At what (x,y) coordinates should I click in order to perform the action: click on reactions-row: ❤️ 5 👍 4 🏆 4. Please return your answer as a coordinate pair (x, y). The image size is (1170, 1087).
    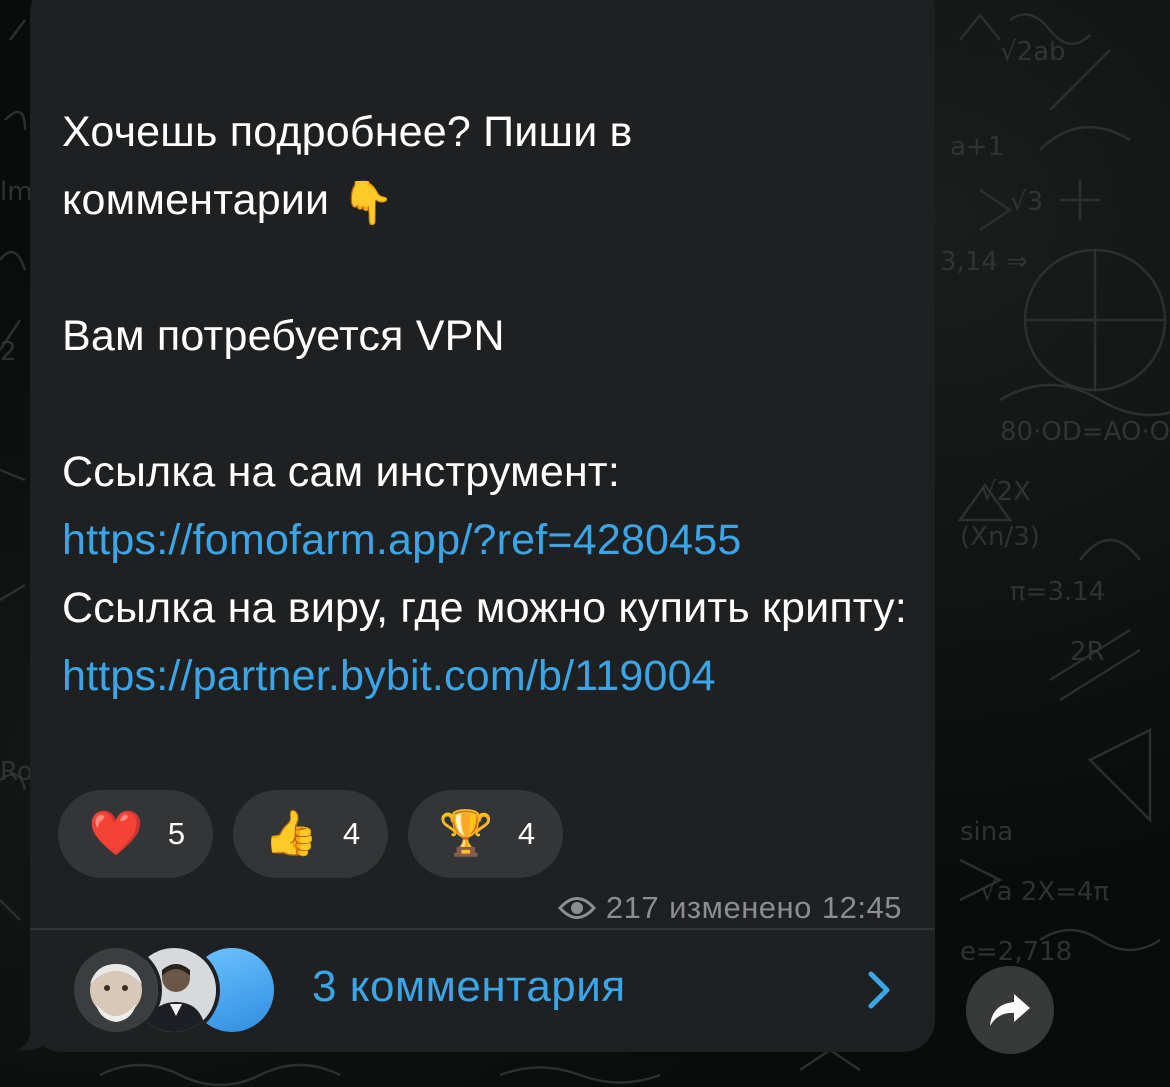
    Looking at the image, I should click on (310, 834).